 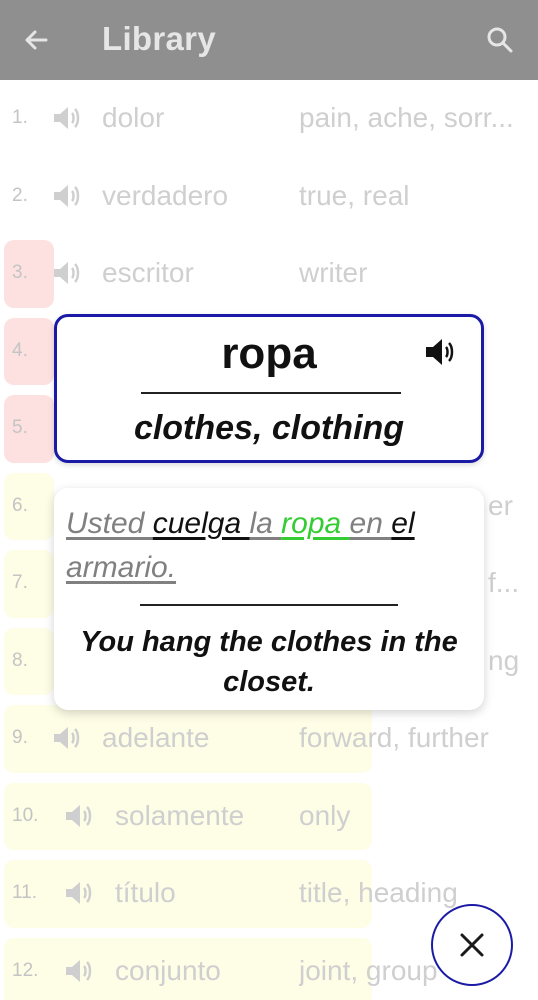 I want to click on translation-text: writer, so click(x=333, y=272).